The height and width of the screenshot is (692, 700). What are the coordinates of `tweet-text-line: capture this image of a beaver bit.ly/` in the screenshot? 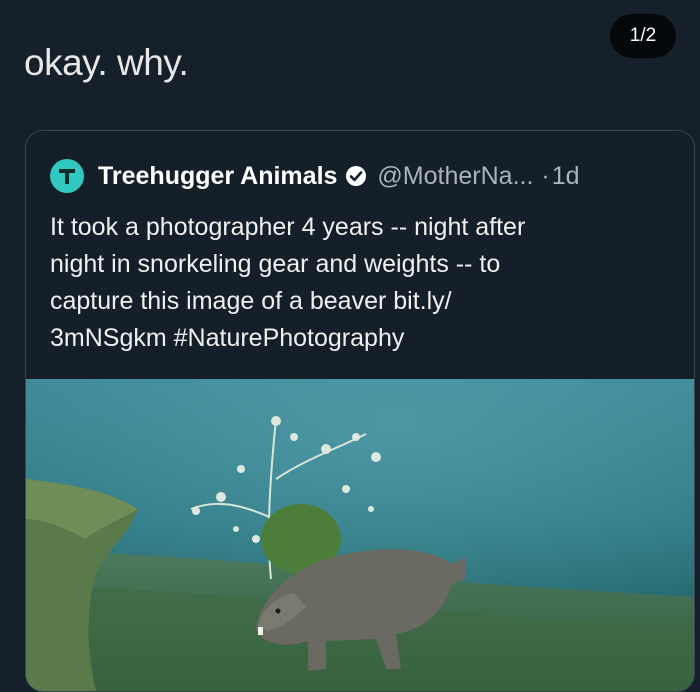 It's located at (360, 301).